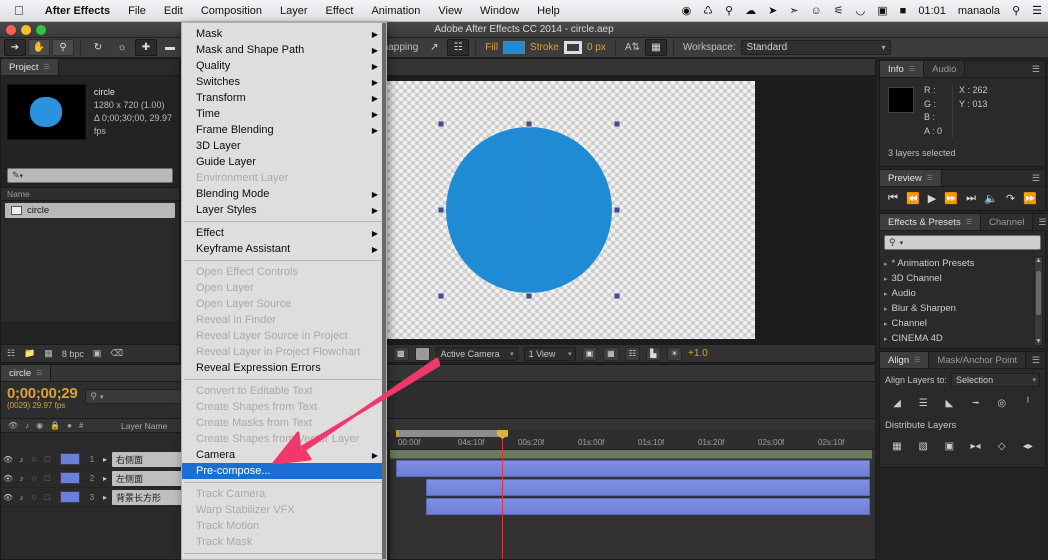 Image resolution: width=1048 pixels, height=560 pixels. What do you see at coordinates (55, 425) in the screenshot?
I see `lock-icon: 🔒` at bounding box center [55, 425].